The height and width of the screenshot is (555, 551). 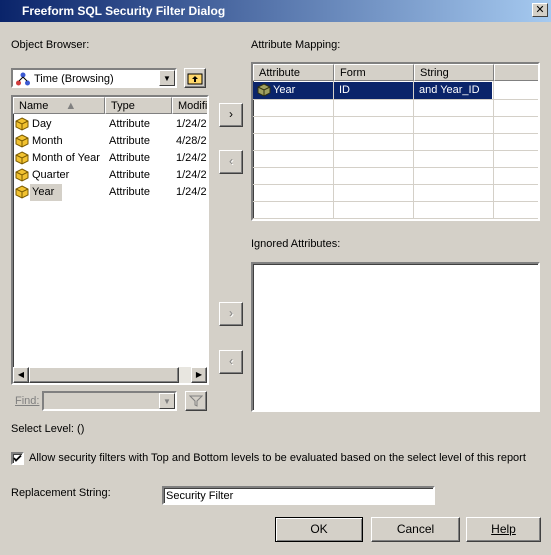 I want to click on folder-combo-value: Time (Browsing), so click(x=74, y=79).